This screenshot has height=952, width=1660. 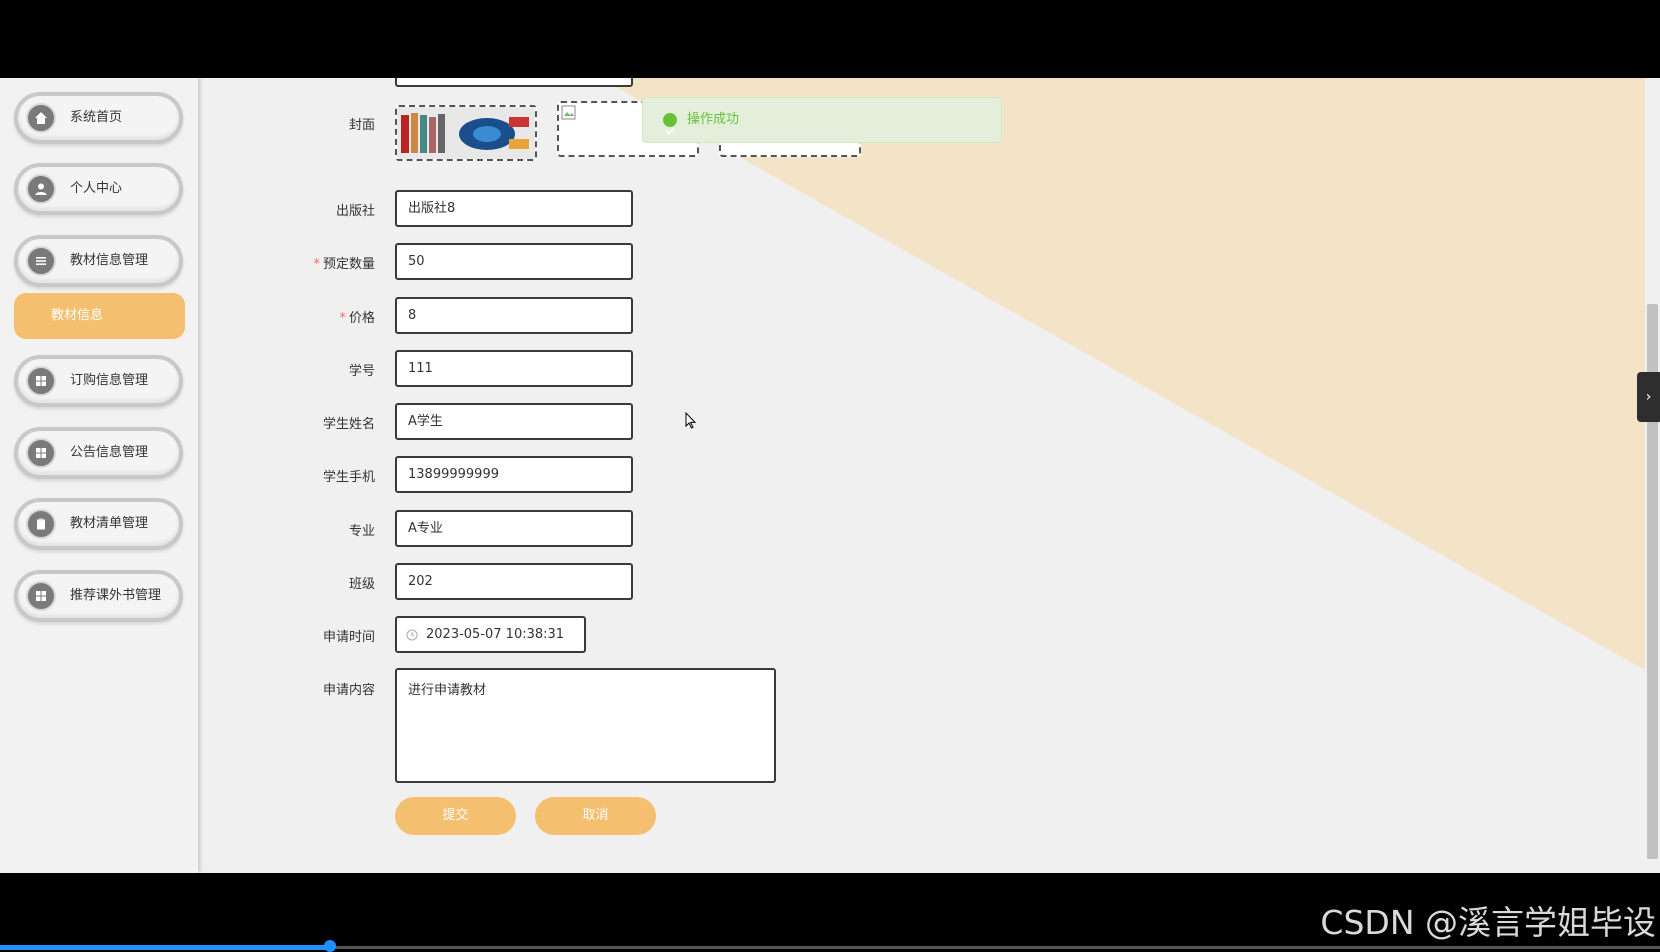 What do you see at coordinates (514, 421) in the screenshot?
I see `student-name-input: A学生` at bounding box center [514, 421].